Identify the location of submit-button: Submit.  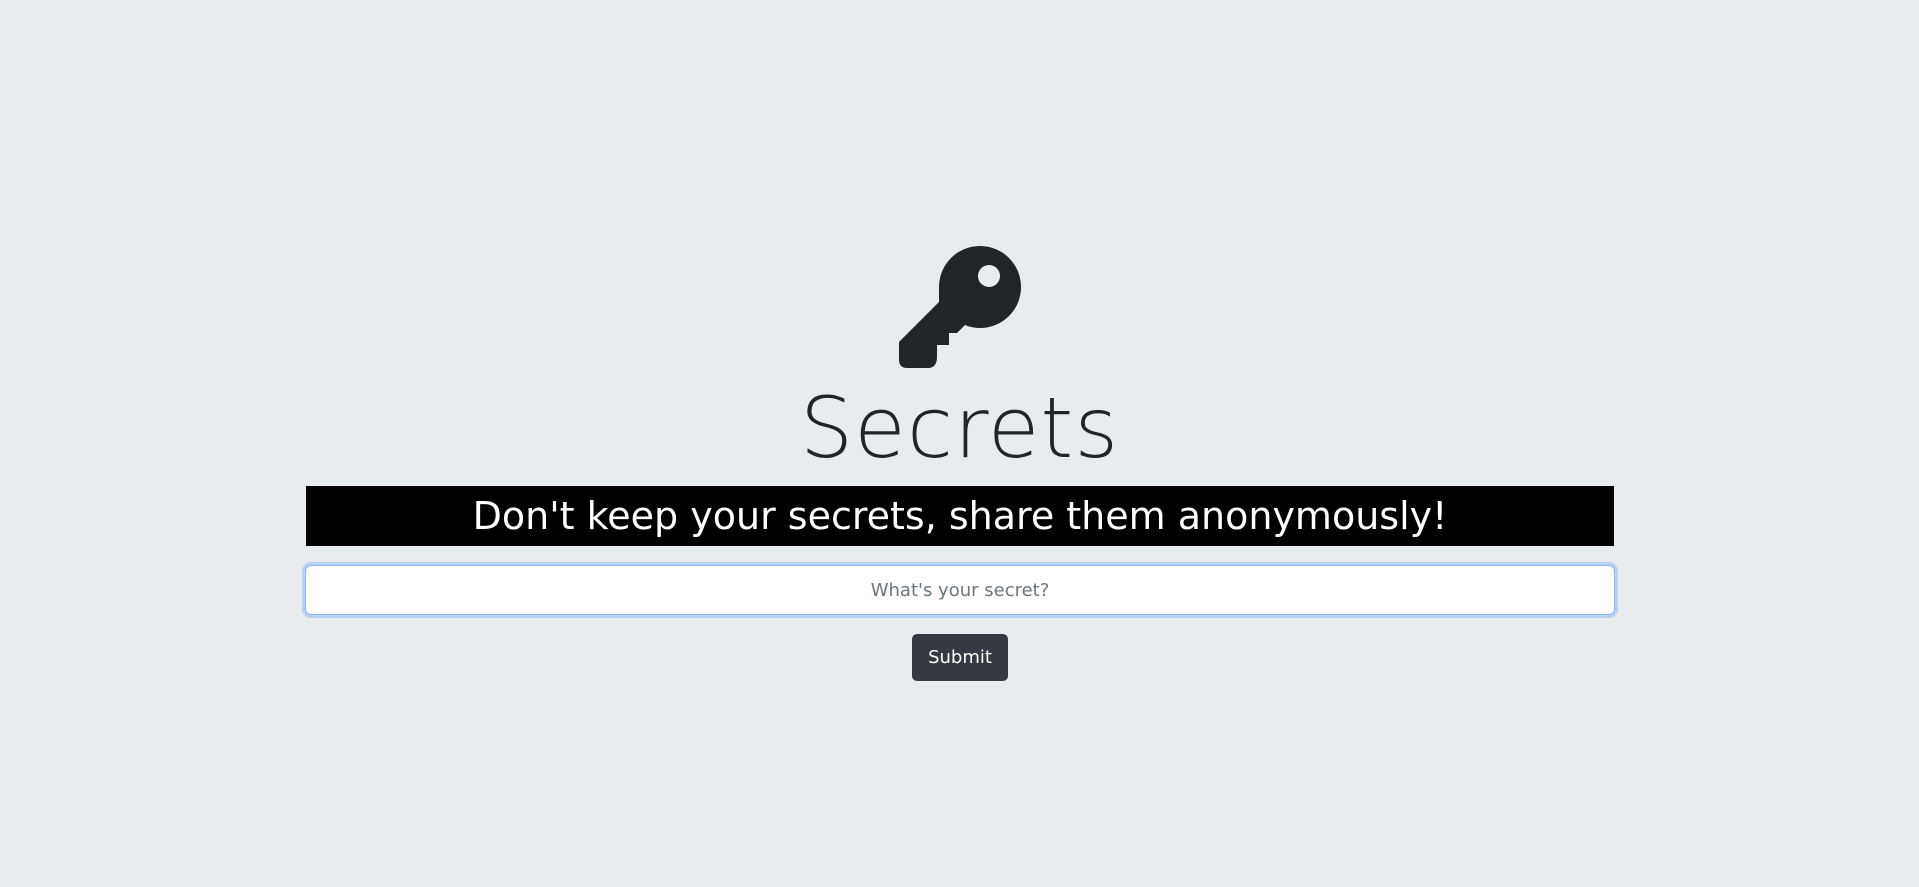
(960, 657).